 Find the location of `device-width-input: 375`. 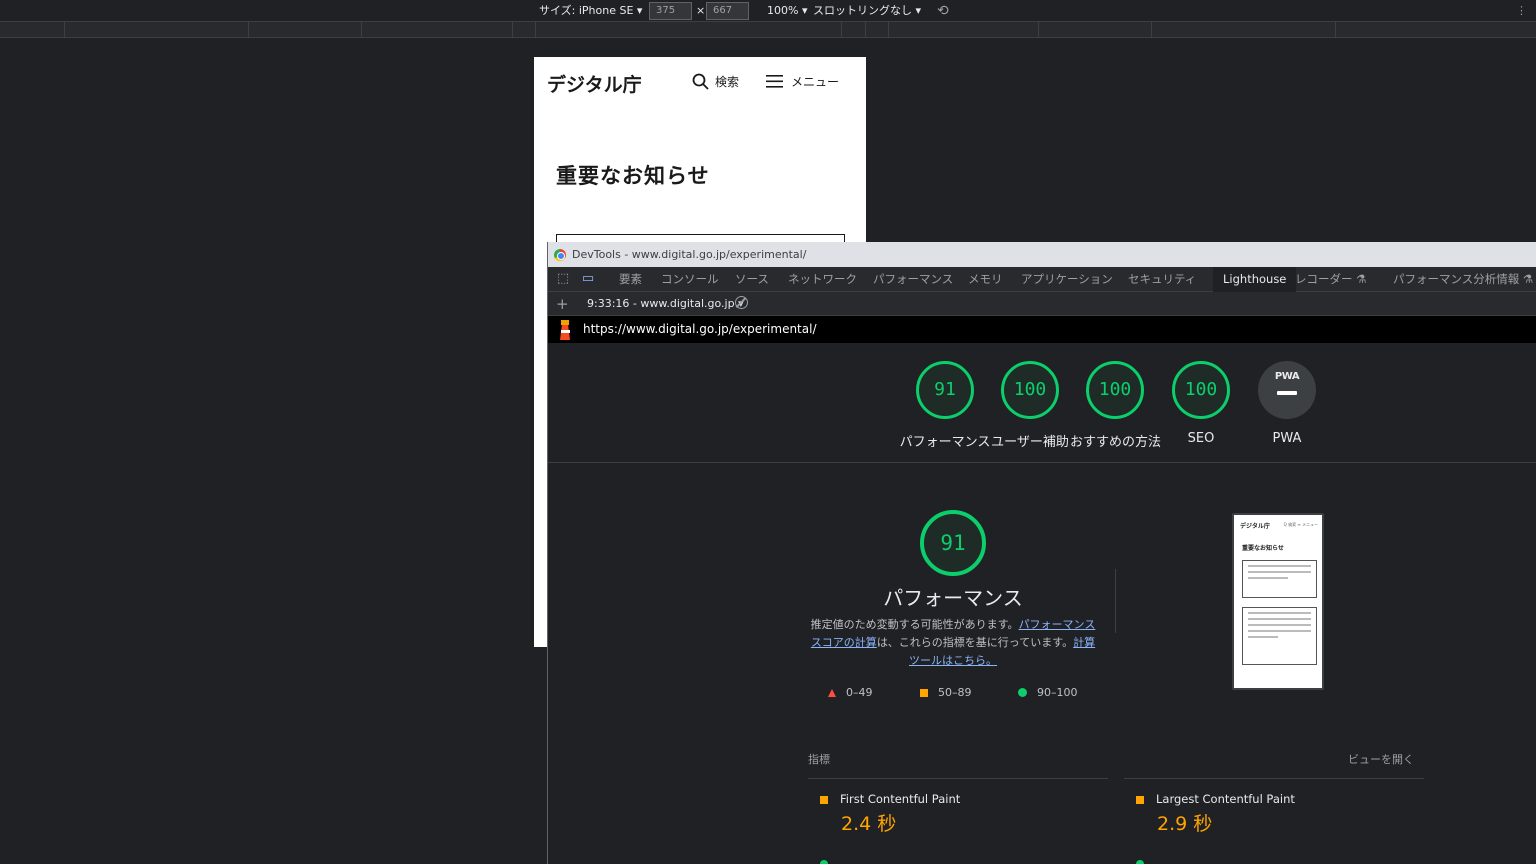

device-width-input: 375 is located at coordinates (670, 11).